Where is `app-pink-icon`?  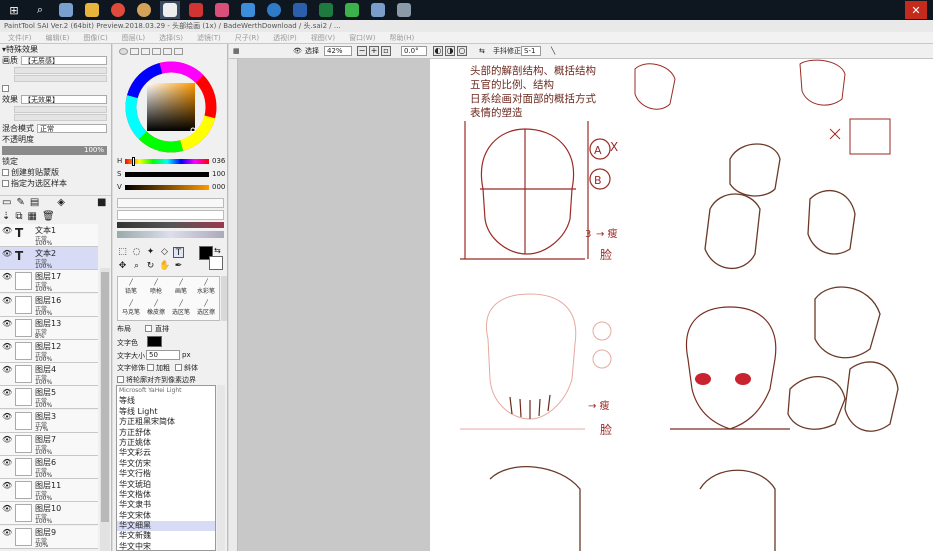
app-pink-icon is located at coordinates (222, 10).